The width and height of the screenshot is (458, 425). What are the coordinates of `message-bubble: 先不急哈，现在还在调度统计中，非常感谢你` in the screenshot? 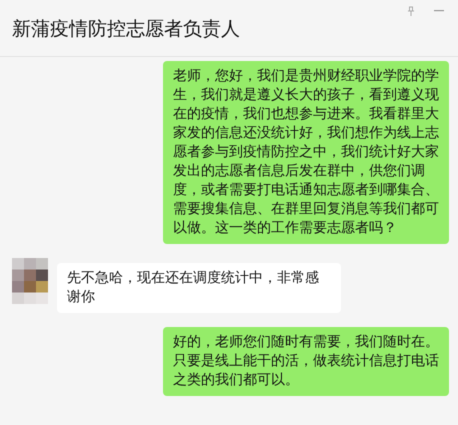 It's located at (199, 288).